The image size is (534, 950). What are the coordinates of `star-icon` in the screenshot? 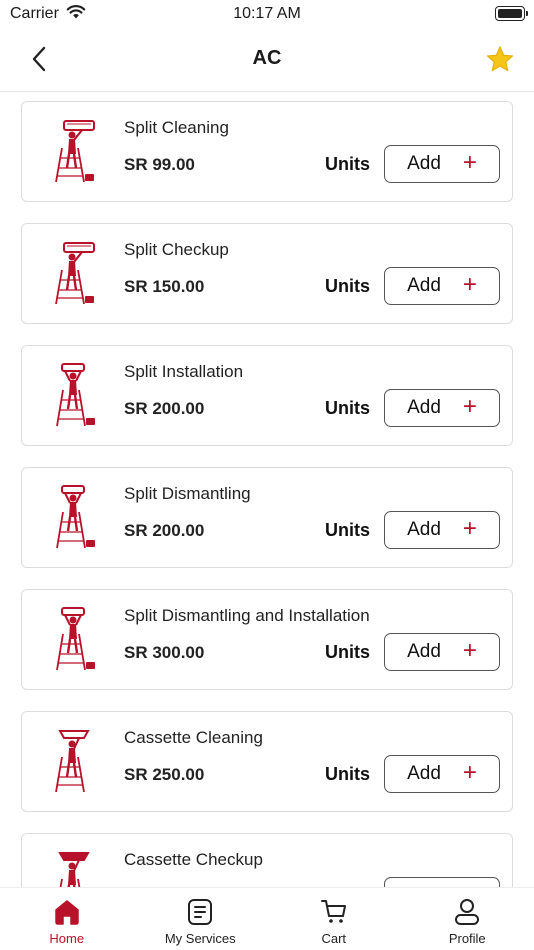 It's located at (500, 58).